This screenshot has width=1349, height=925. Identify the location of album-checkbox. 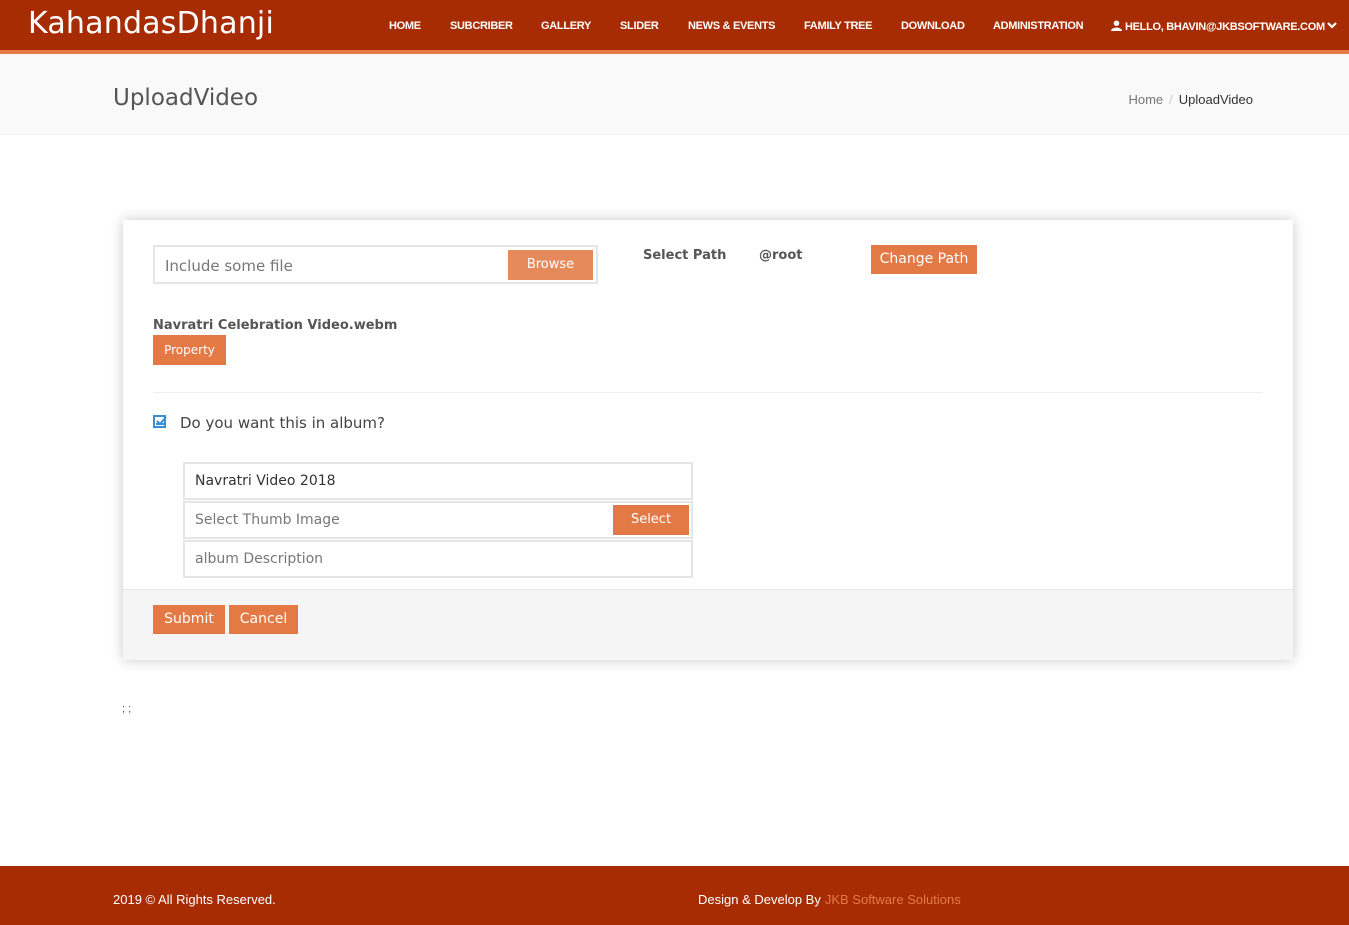
(160, 421).